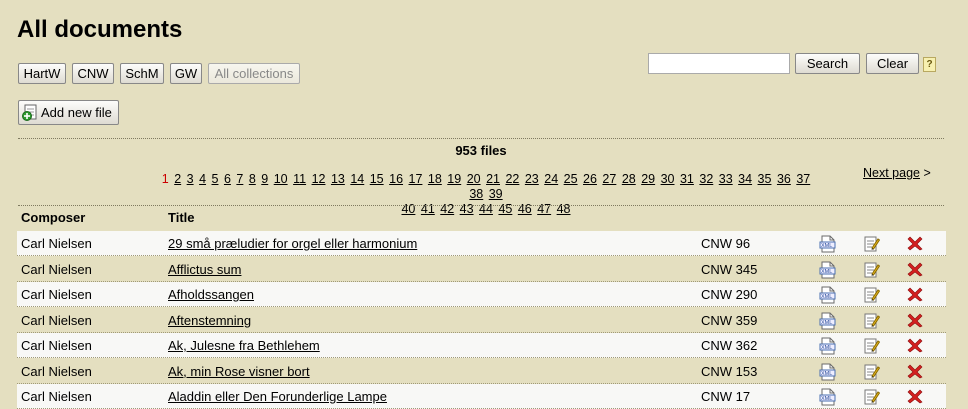  I want to click on page-link: 8, so click(252, 179).